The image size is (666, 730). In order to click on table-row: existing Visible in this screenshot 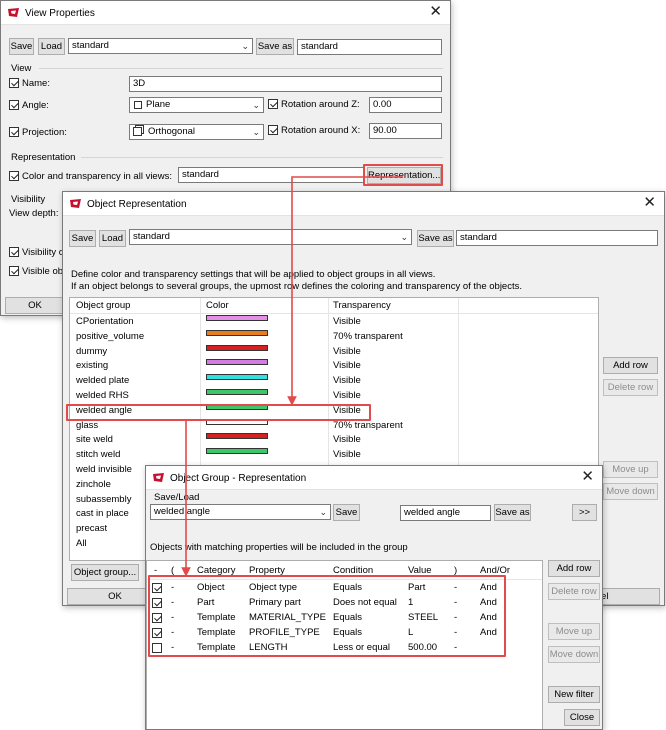, I will do `click(334, 366)`.